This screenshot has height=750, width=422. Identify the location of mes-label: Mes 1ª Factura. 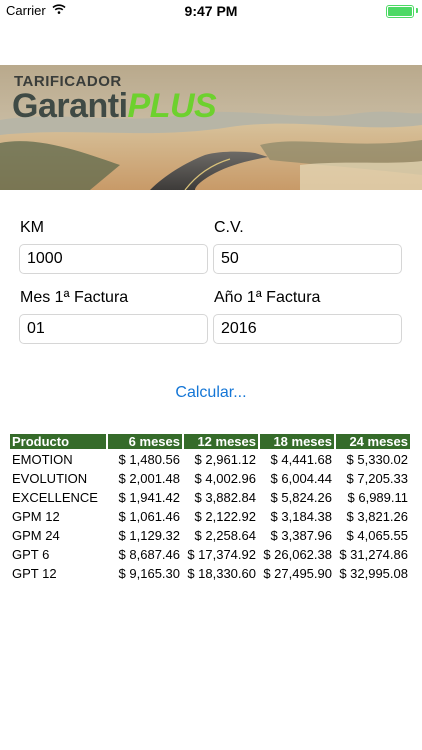
(74, 297).